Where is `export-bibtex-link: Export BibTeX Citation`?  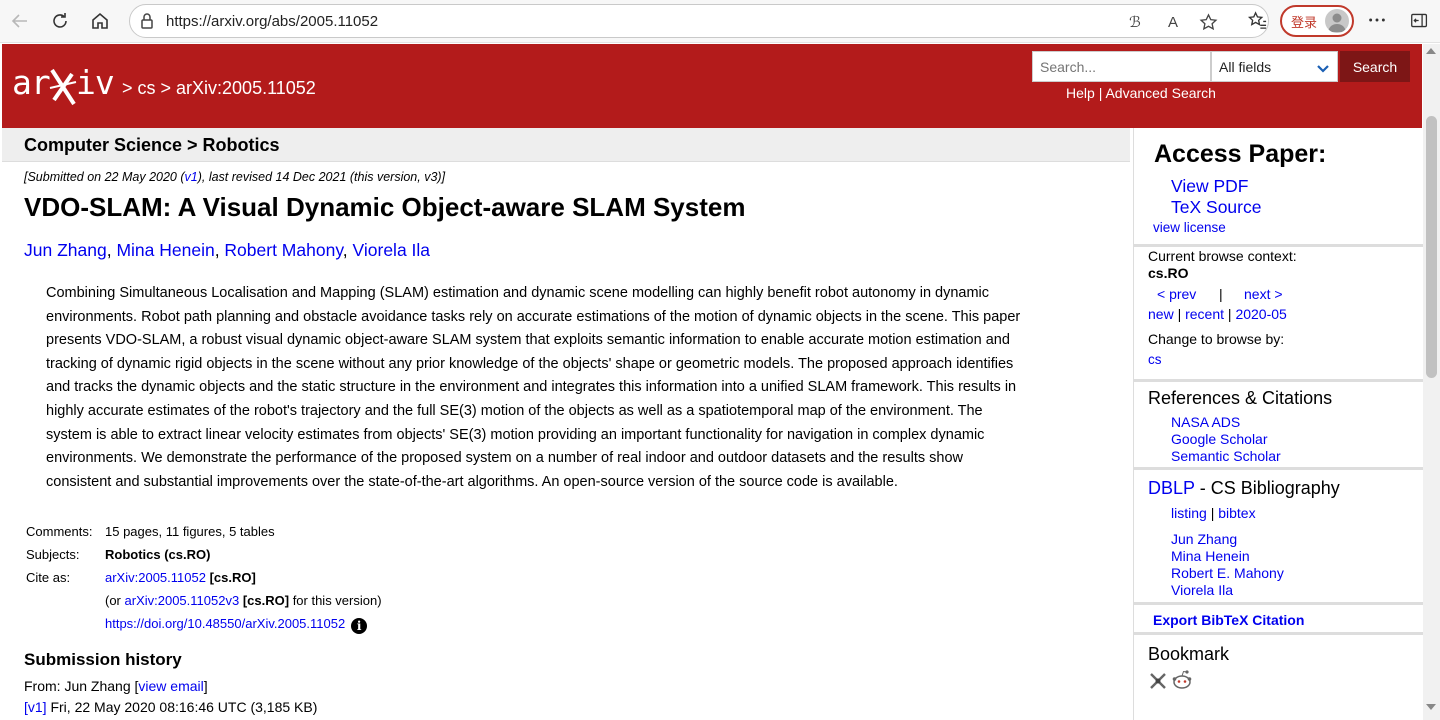
export-bibtex-link: Export BibTeX Citation is located at coordinates (1228, 620).